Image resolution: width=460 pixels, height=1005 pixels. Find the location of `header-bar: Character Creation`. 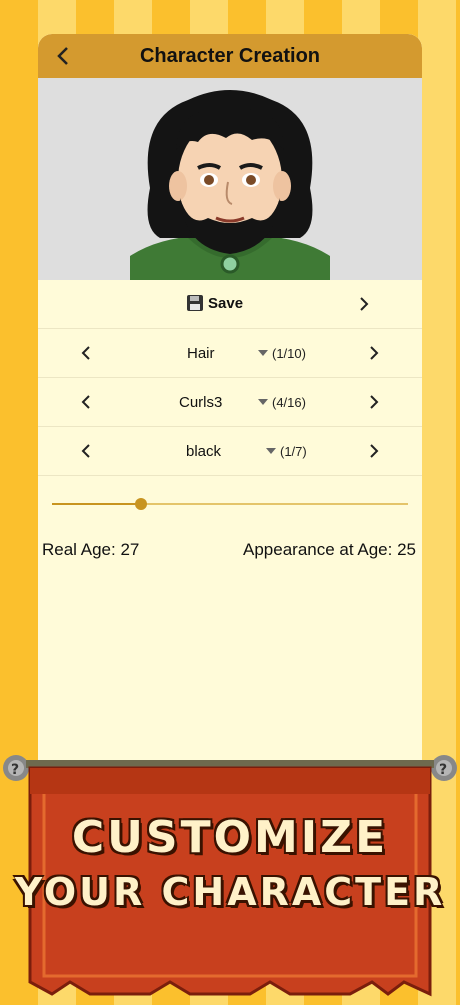

header-bar: Character Creation is located at coordinates (230, 56).